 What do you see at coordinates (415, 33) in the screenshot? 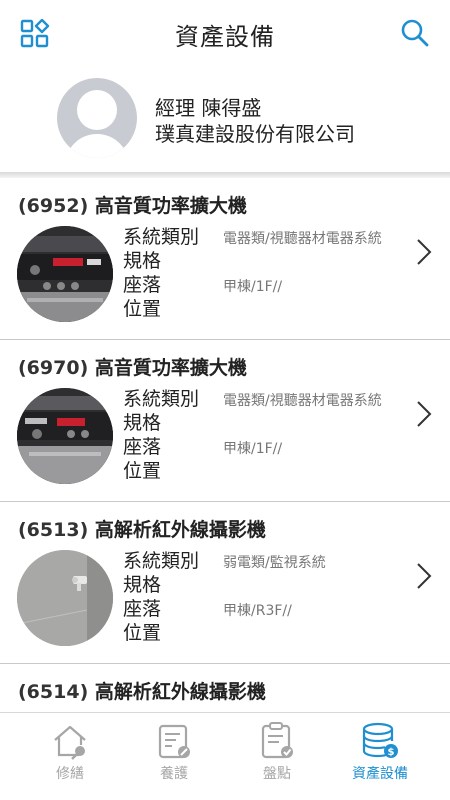
I see `search-icon` at bounding box center [415, 33].